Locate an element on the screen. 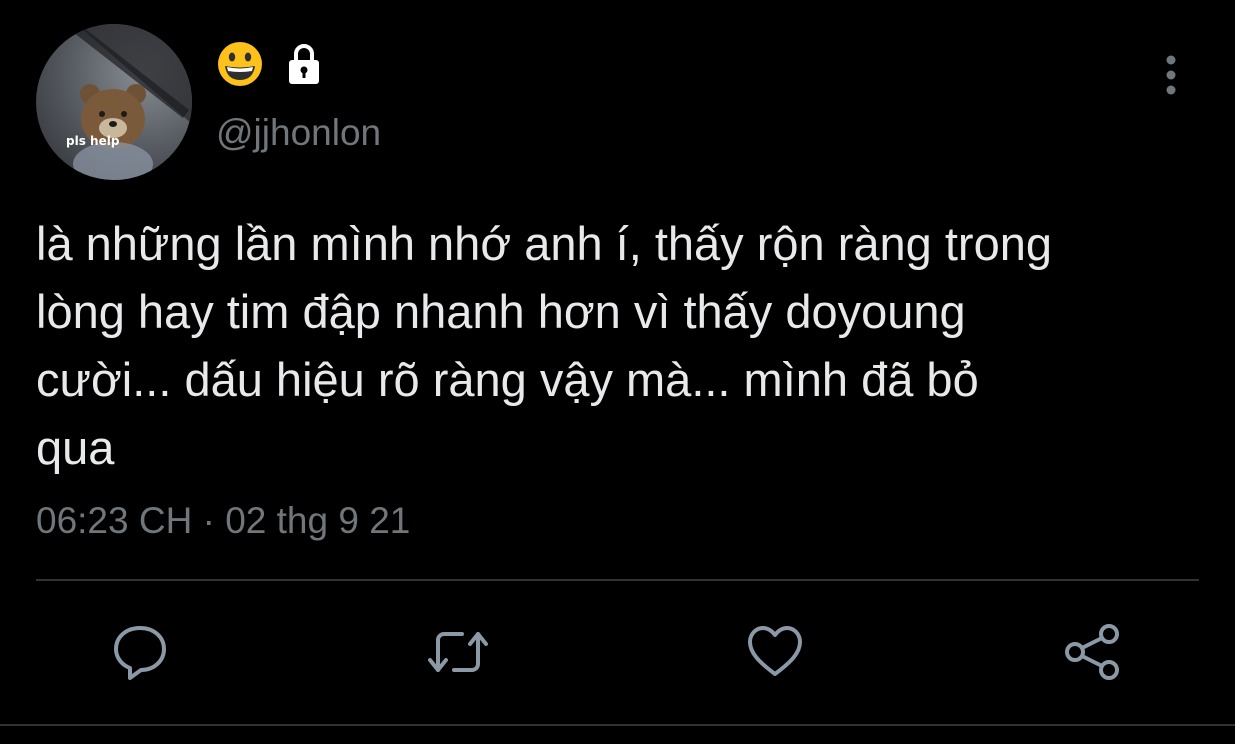  share-icon is located at coordinates (1092, 652).